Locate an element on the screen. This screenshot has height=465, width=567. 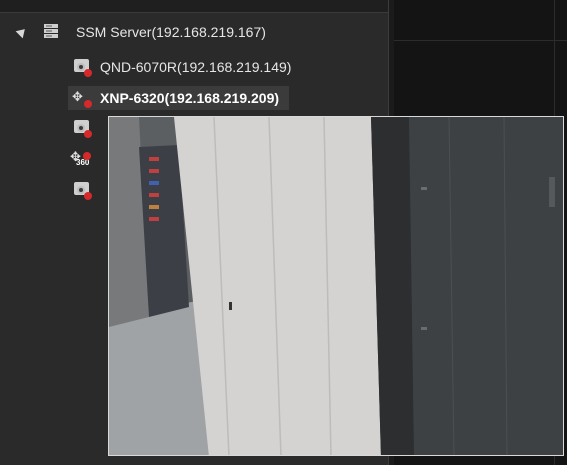
server-icon is located at coordinates (51, 31).